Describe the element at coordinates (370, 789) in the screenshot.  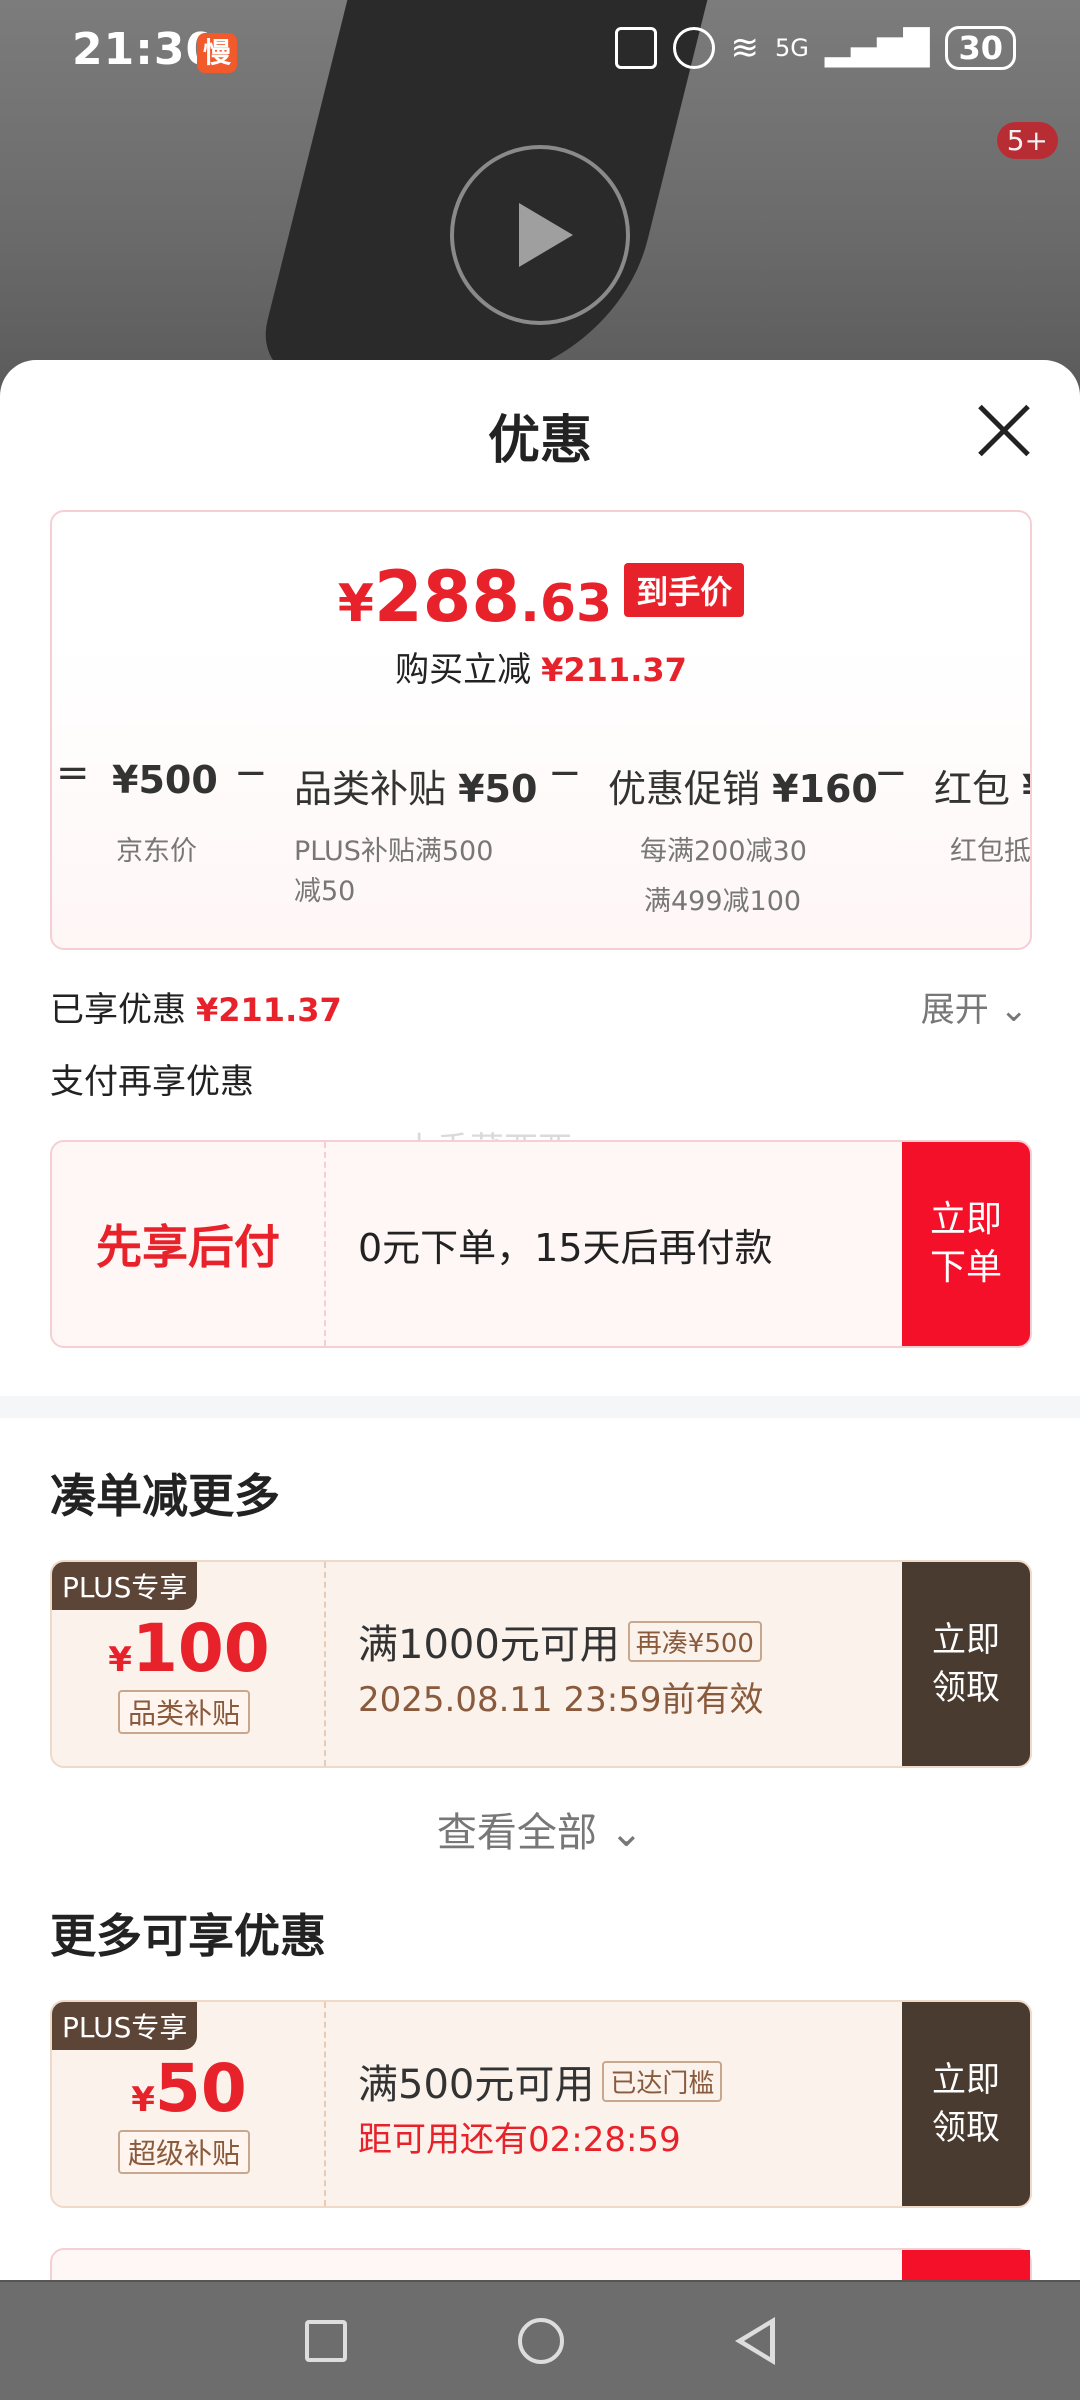
I see `breakdown-name: 品类补贴` at that location.